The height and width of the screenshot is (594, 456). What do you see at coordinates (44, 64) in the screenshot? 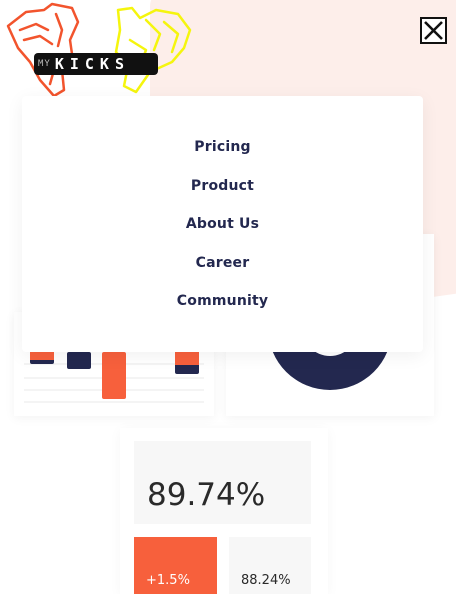
I see `logo-prefix: MY` at bounding box center [44, 64].